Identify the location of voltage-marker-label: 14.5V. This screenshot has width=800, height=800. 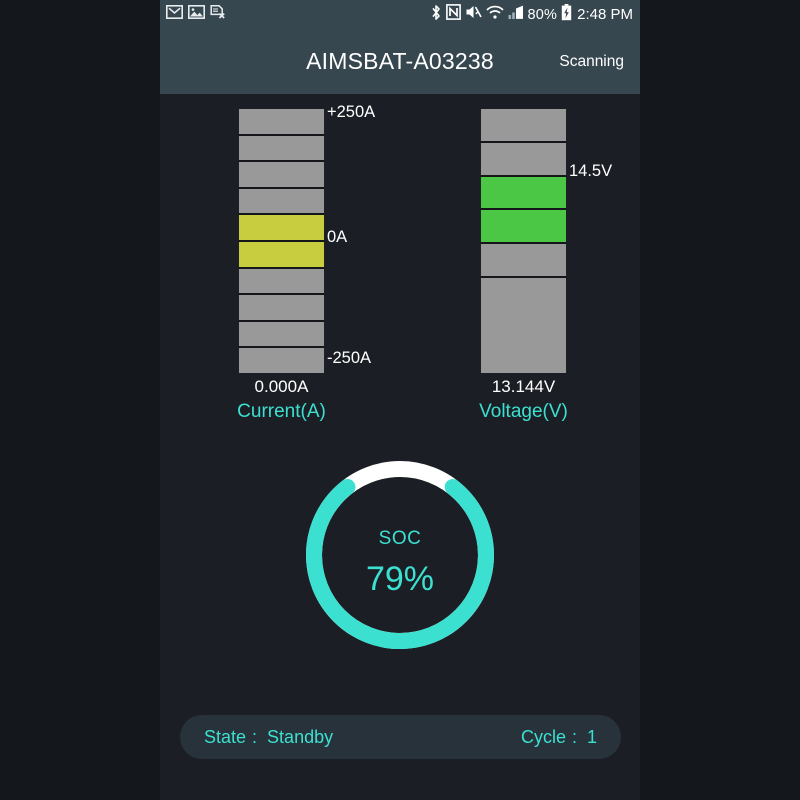
(591, 171).